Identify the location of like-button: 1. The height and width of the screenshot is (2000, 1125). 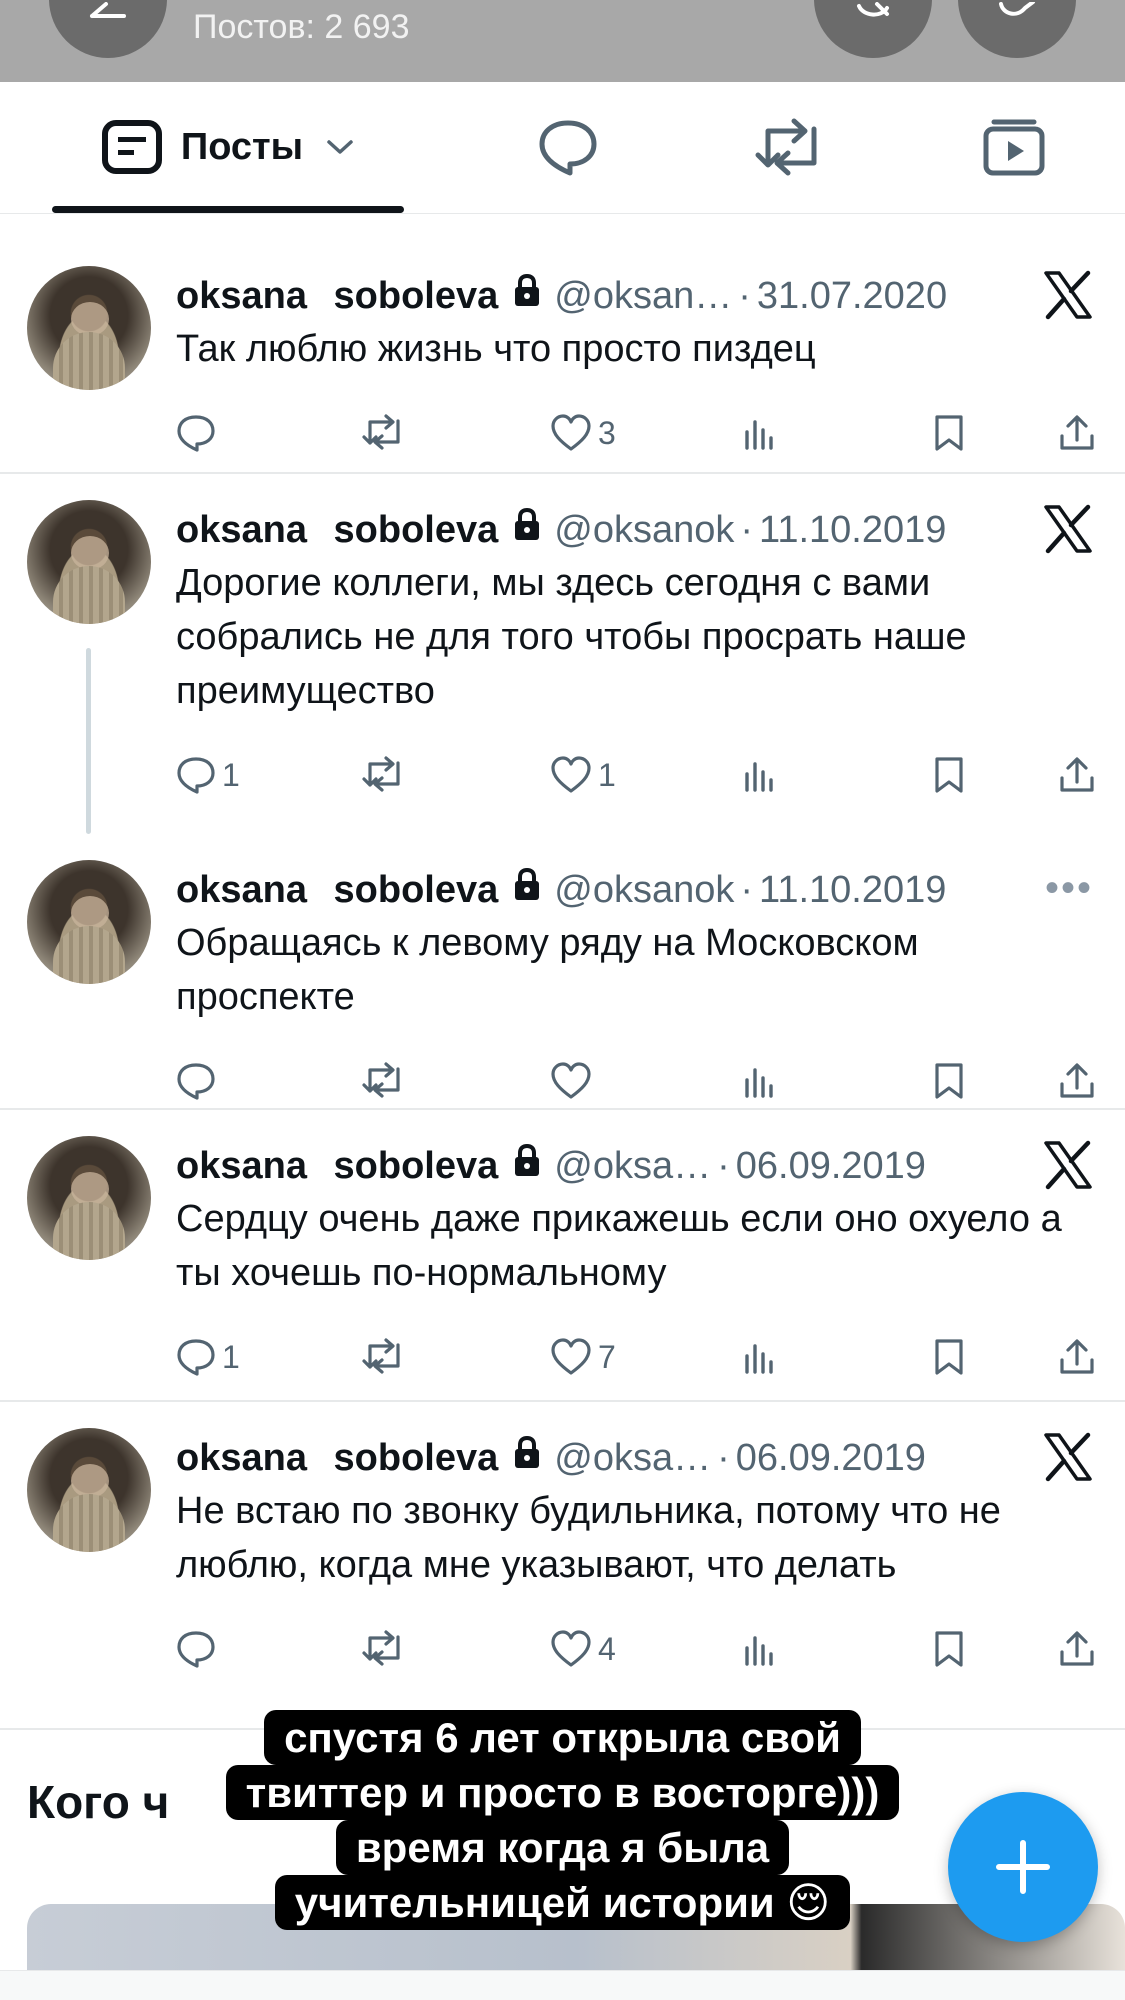
(583, 775).